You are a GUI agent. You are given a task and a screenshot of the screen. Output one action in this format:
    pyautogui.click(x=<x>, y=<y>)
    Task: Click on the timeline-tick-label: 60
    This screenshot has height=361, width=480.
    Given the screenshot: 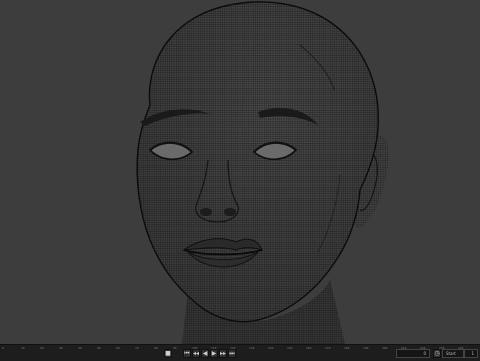 What is the action you would take?
    pyautogui.click(x=118, y=348)
    